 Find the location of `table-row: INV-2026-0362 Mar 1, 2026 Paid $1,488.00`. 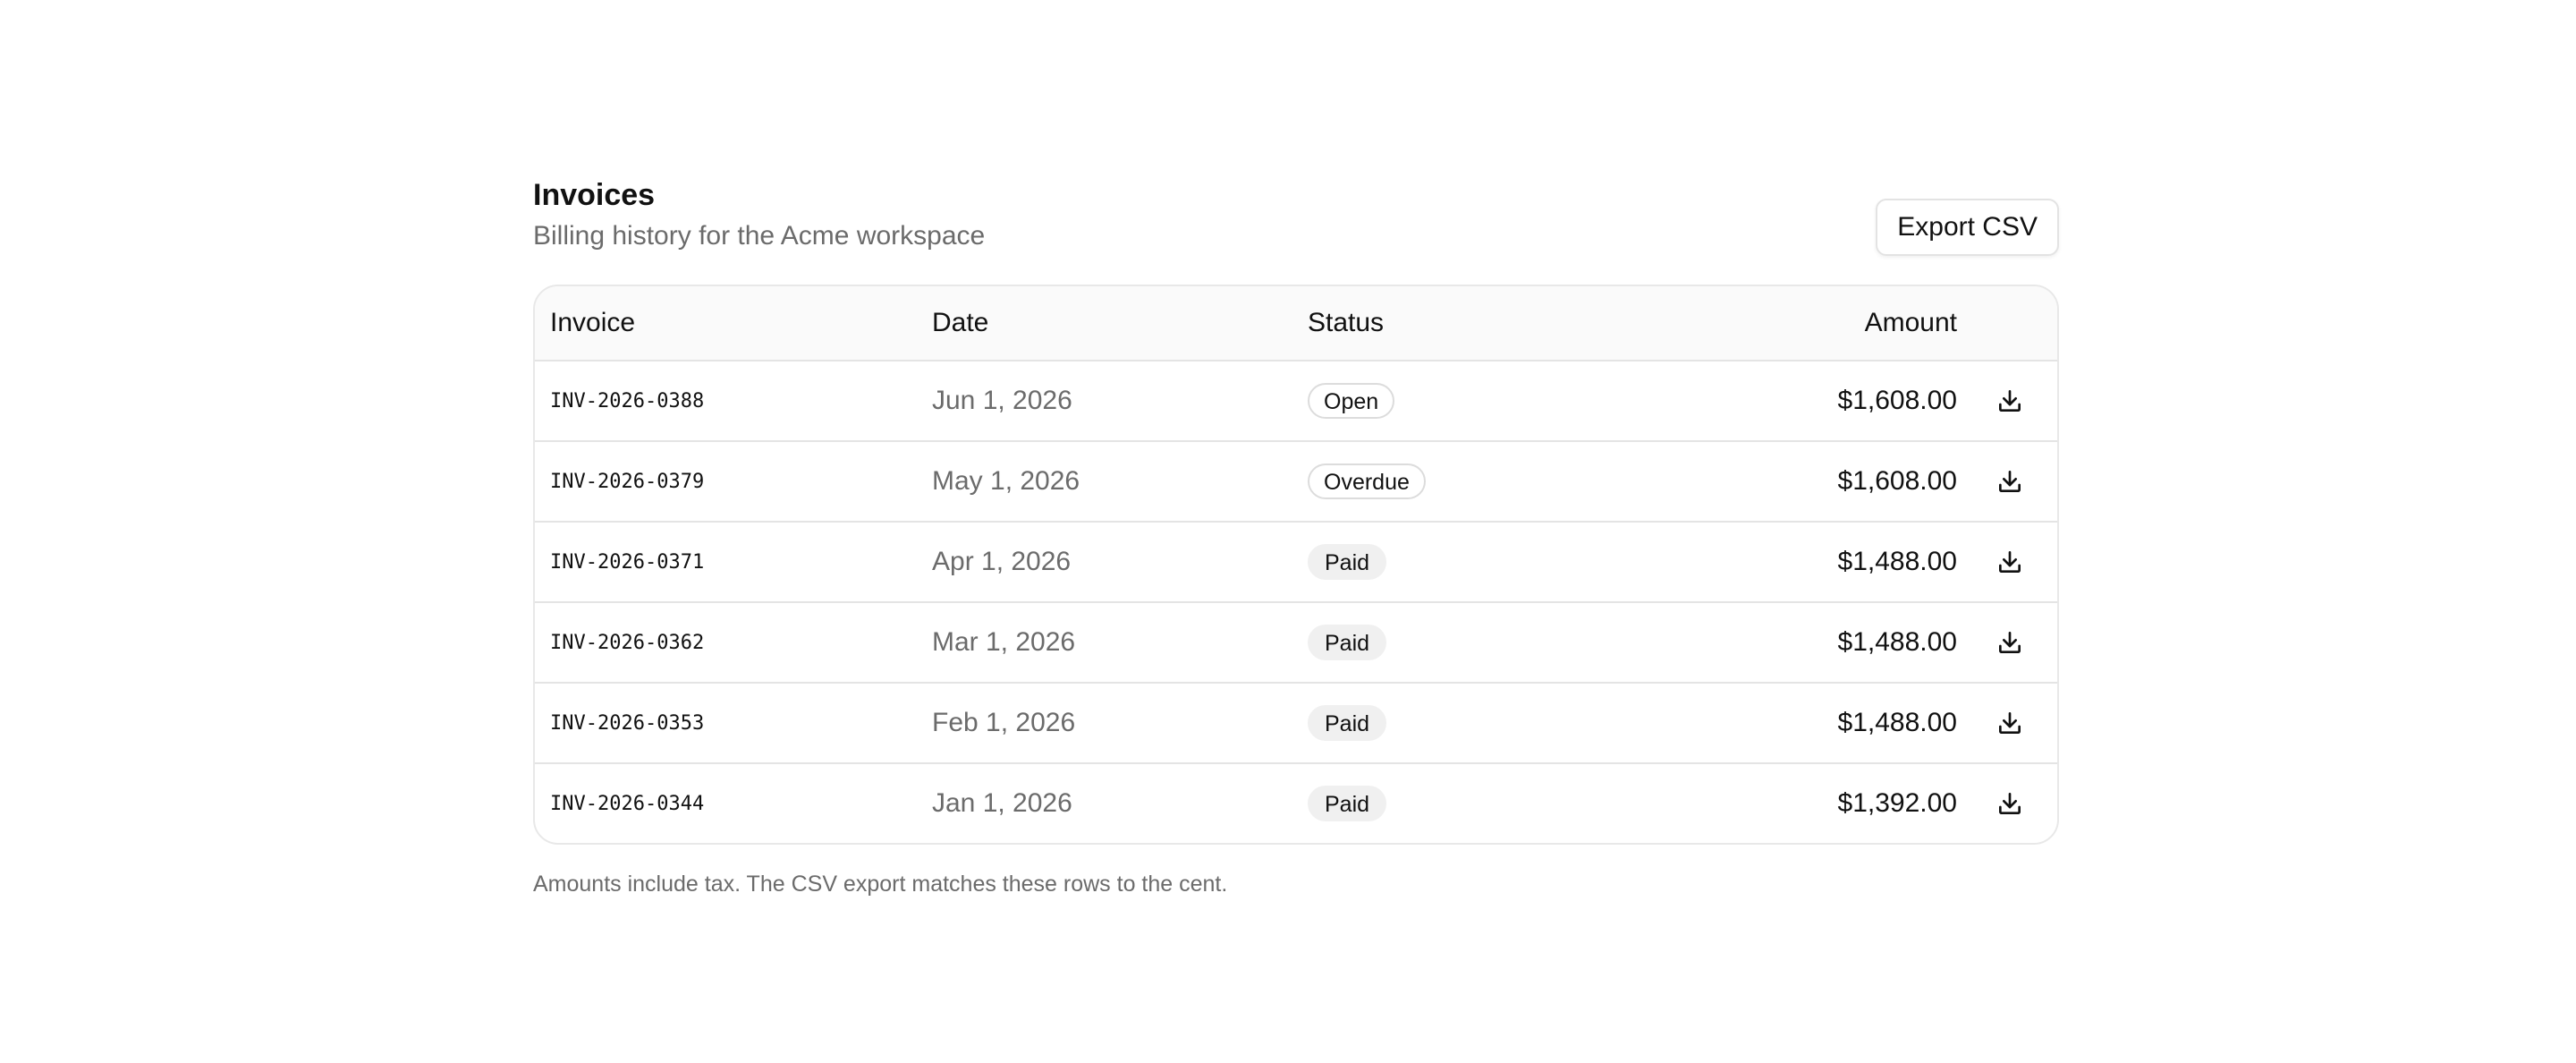

table-row: INV-2026-0362 Mar 1, 2026 Paid $1,488.00 is located at coordinates (1296, 643).